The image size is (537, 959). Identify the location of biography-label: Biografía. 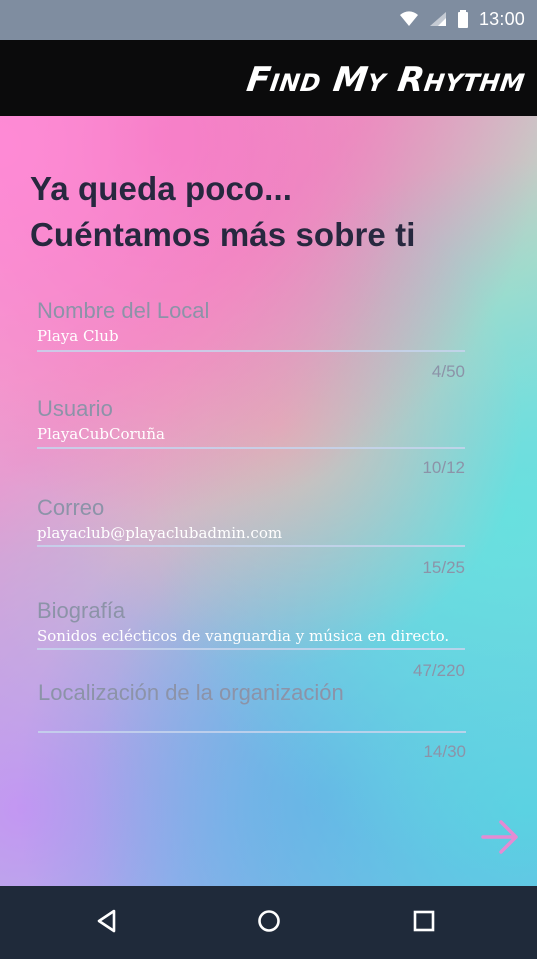
(81, 610).